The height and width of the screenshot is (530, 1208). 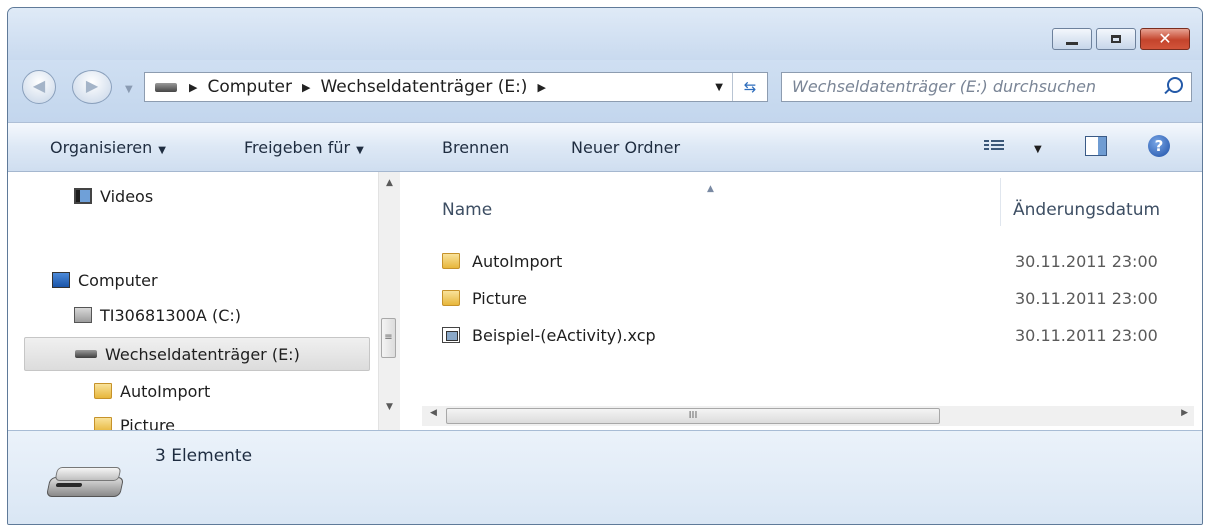 What do you see at coordinates (1159, 146) in the screenshot?
I see `help-icon: ?` at bounding box center [1159, 146].